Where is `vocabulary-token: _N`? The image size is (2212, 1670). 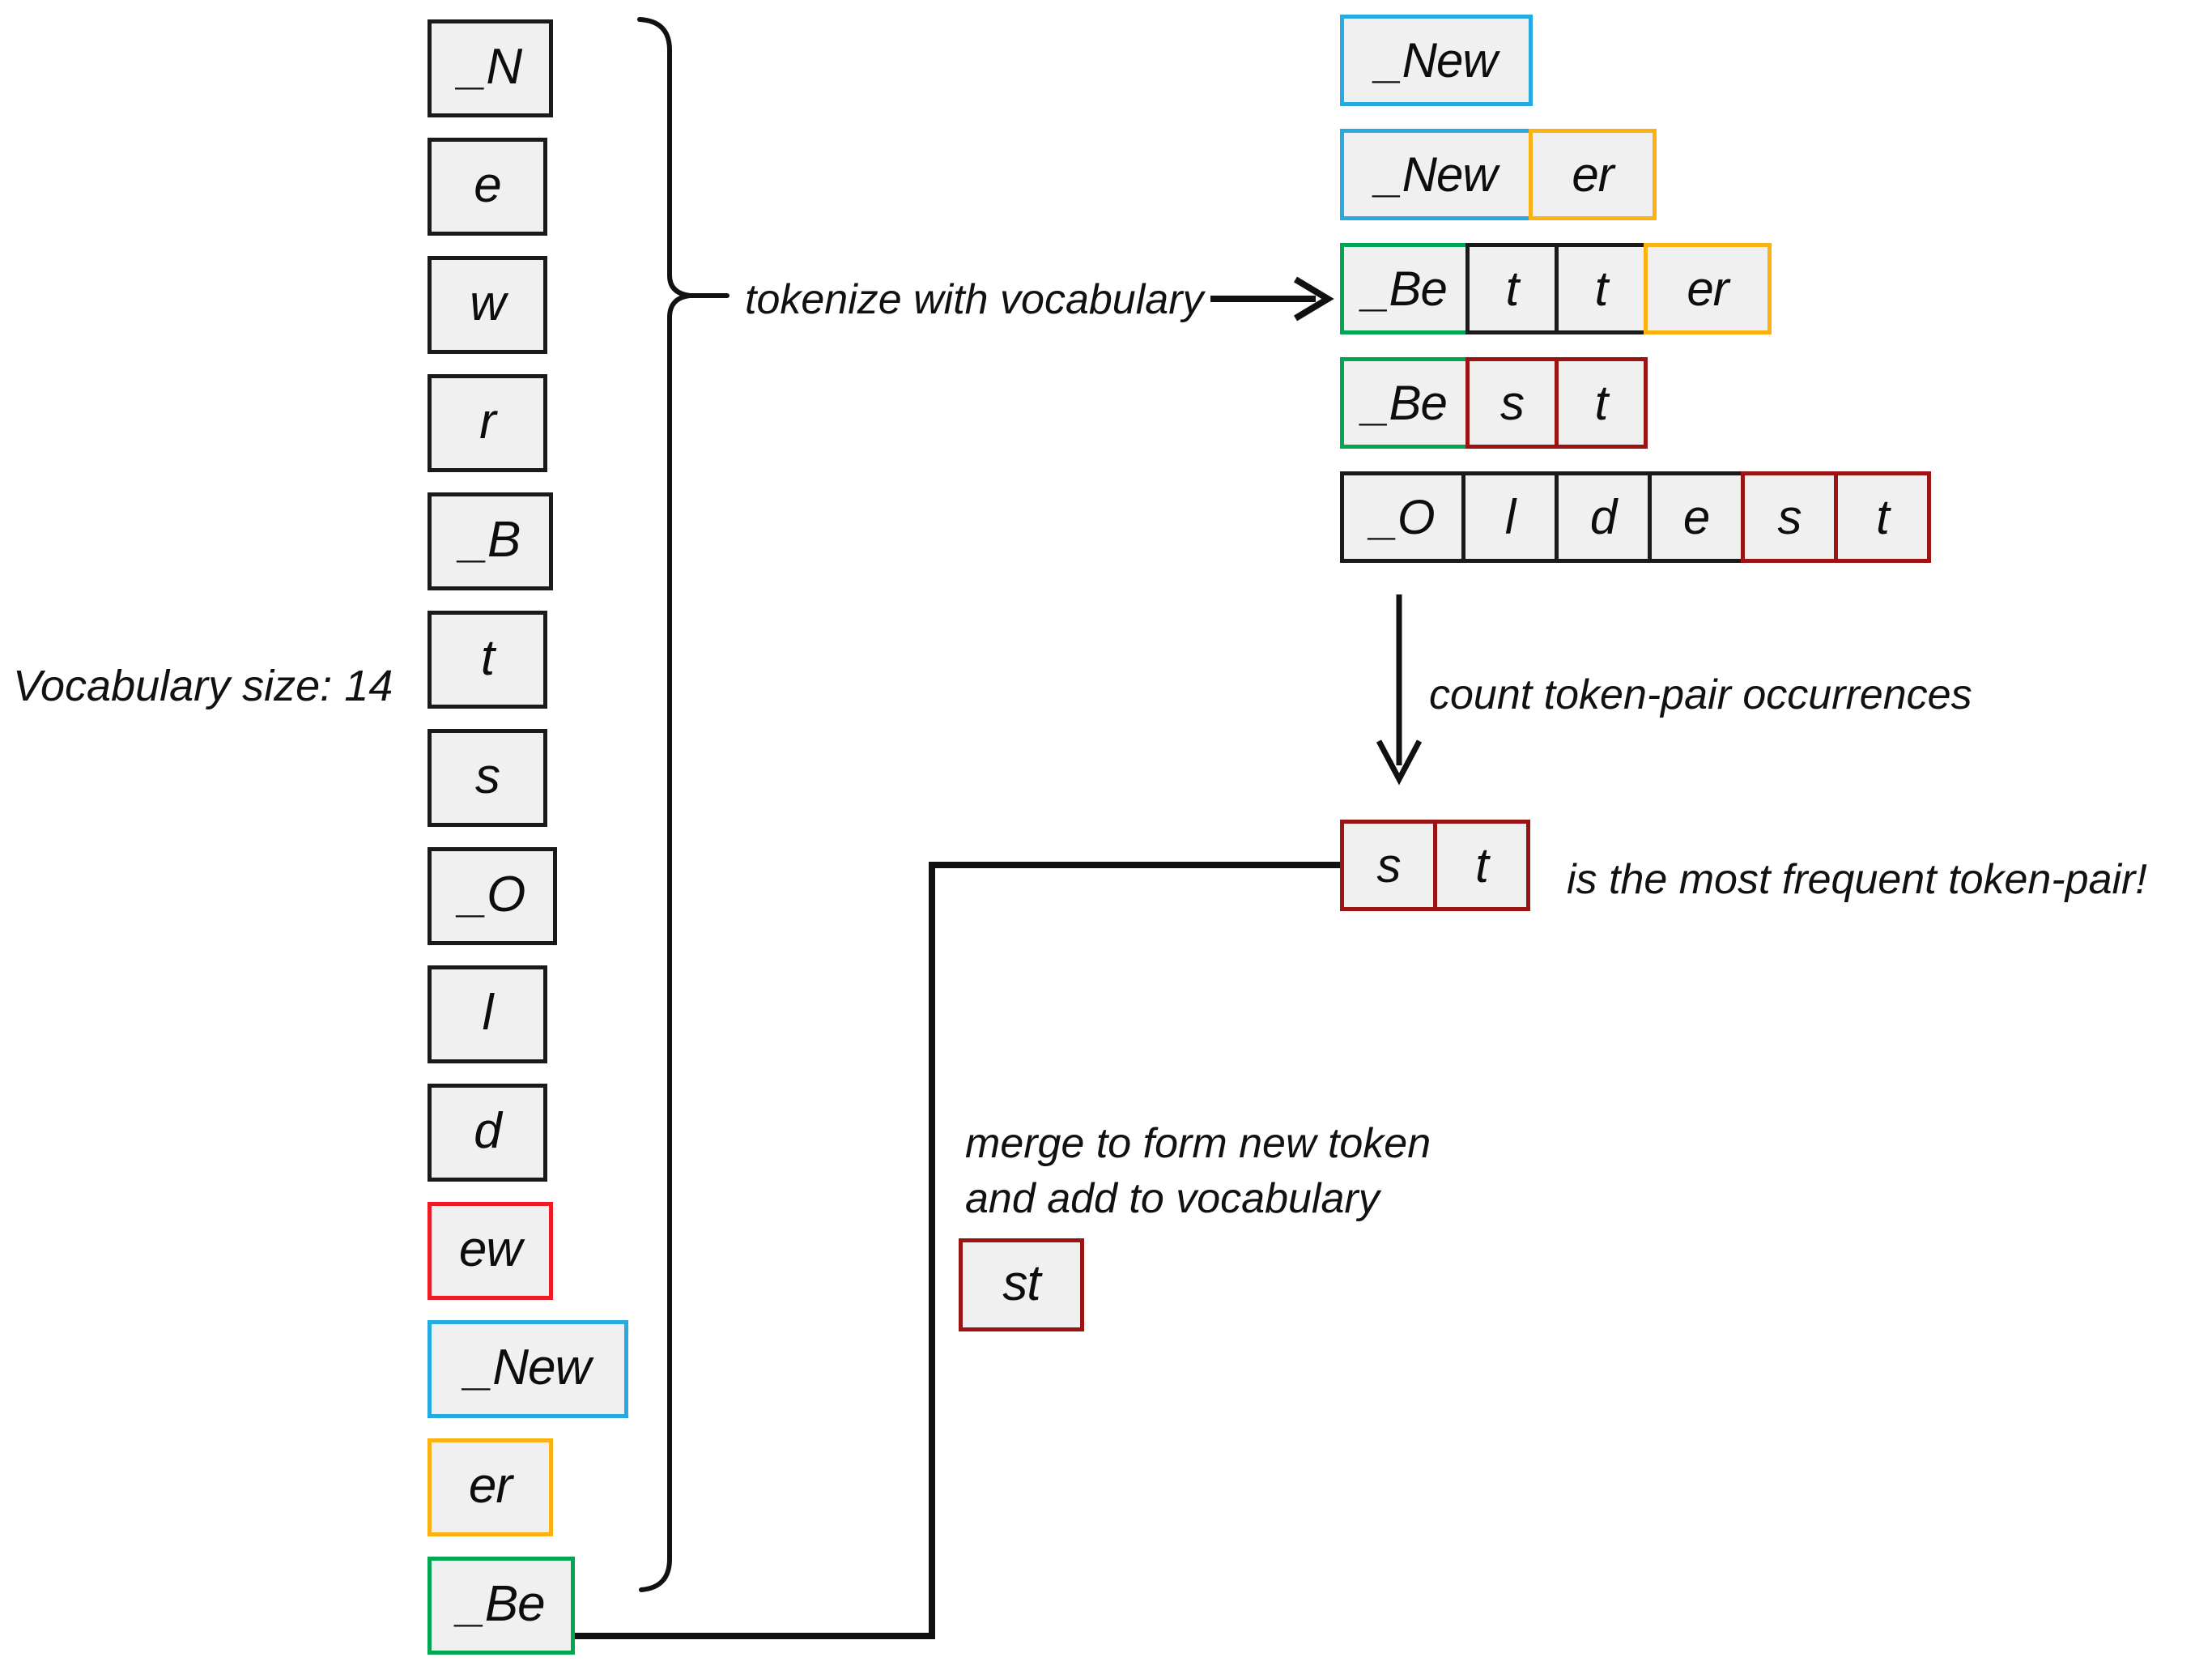 vocabulary-token: _N is located at coordinates (491, 68).